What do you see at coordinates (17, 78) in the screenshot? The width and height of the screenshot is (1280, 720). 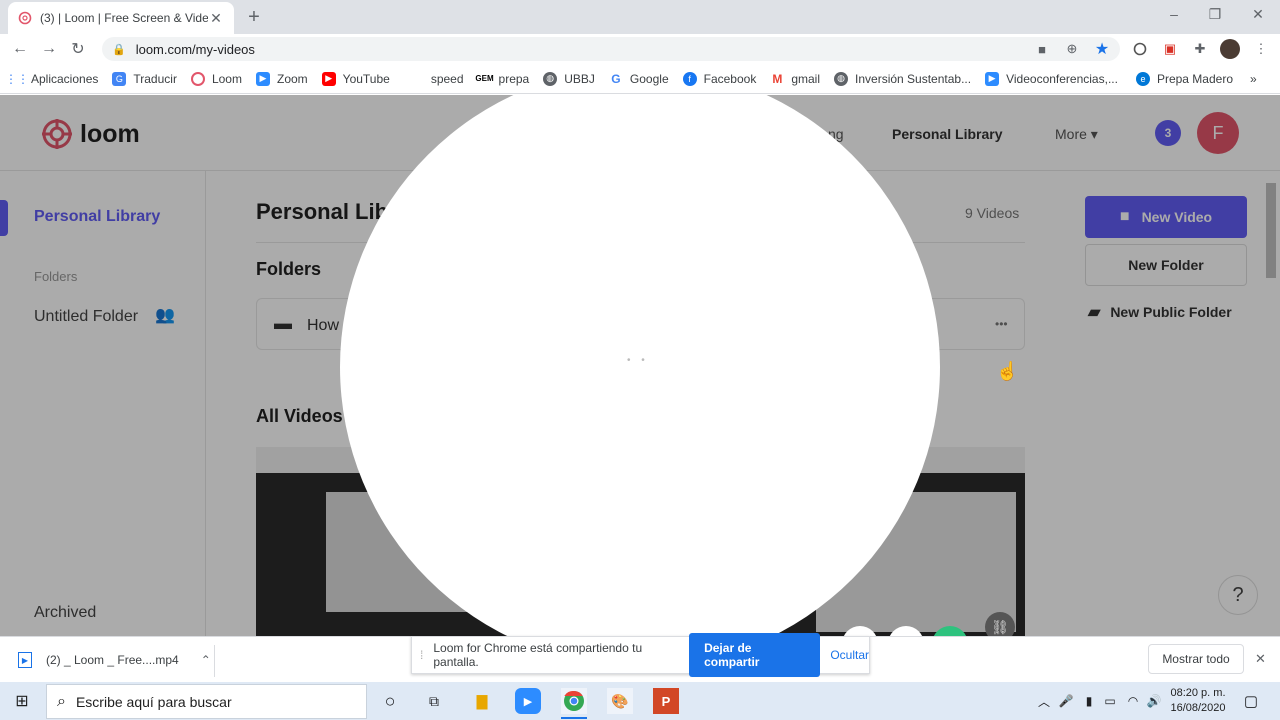 I see `apps-grid-icon: ⋮⋮` at bounding box center [17, 78].